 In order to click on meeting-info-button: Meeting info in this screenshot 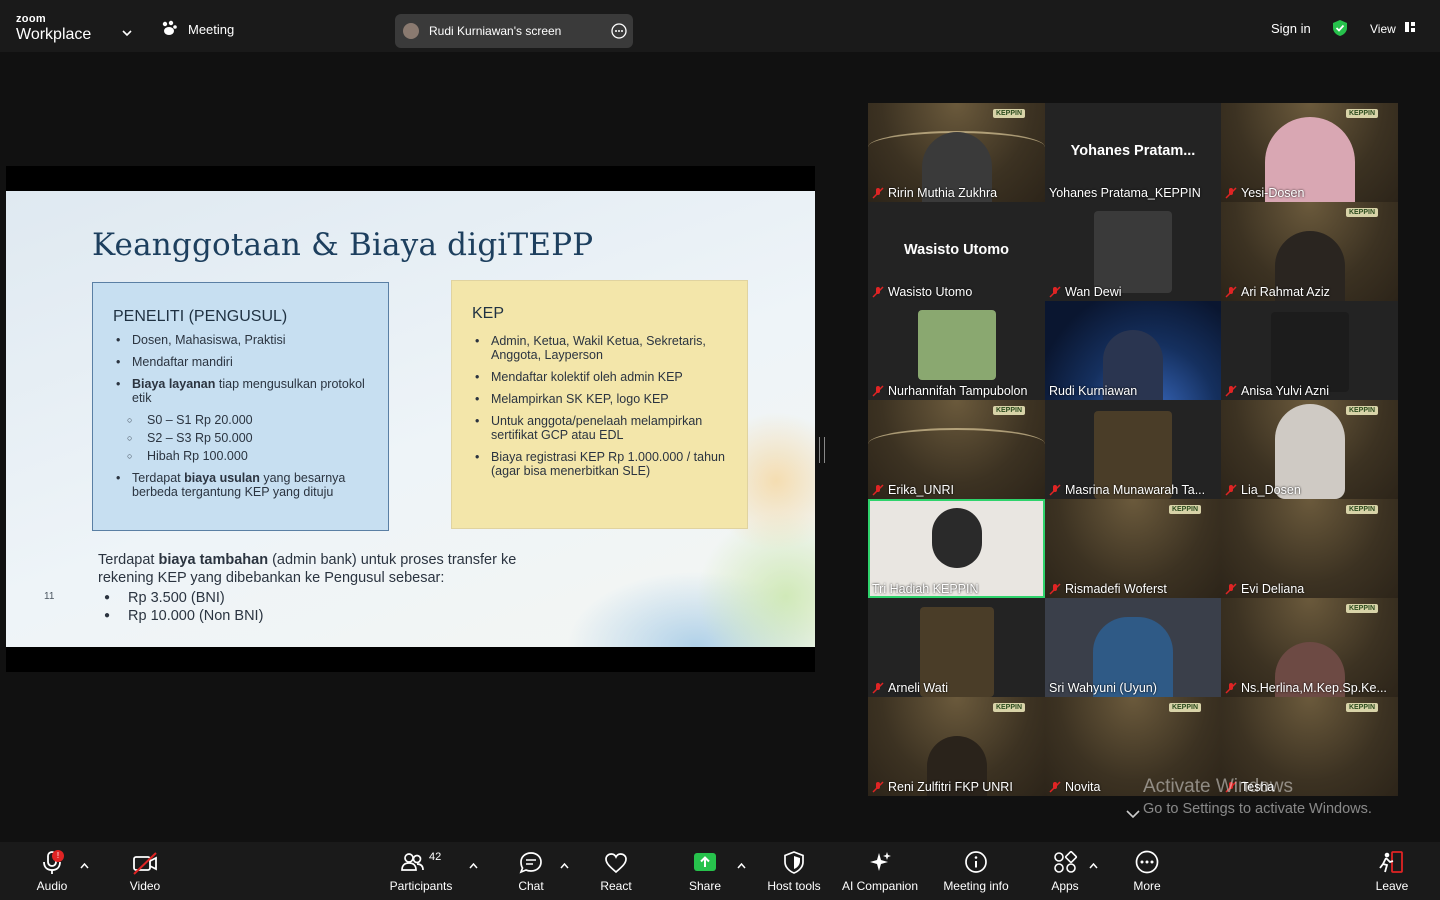, I will do `click(976, 871)`.